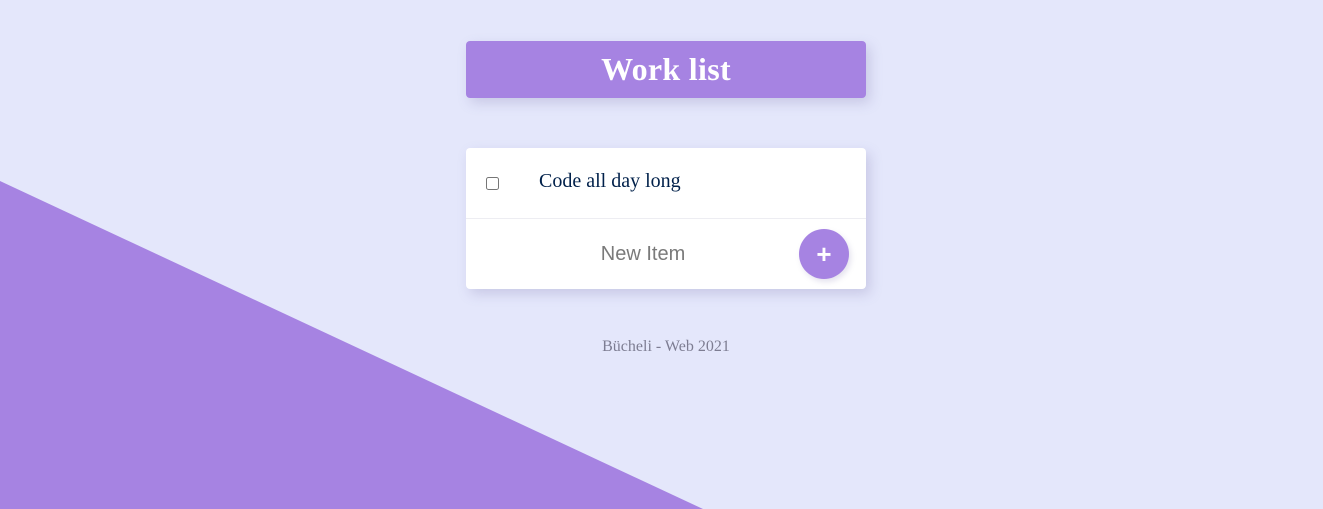  I want to click on new-item-form: +, so click(666, 254).